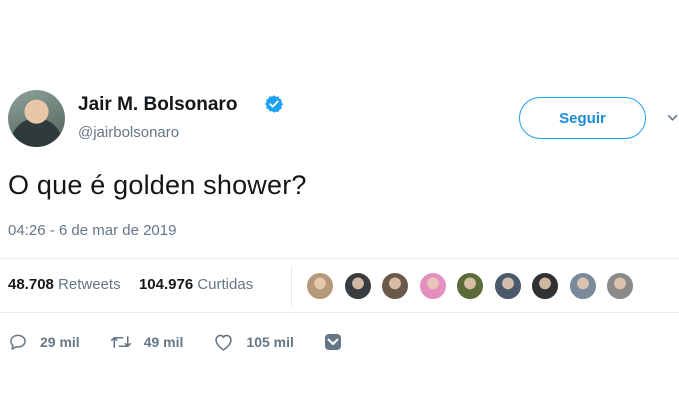 This screenshot has width=679, height=404. What do you see at coordinates (291, 286) in the screenshot?
I see `stats-separator` at bounding box center [291, 286].